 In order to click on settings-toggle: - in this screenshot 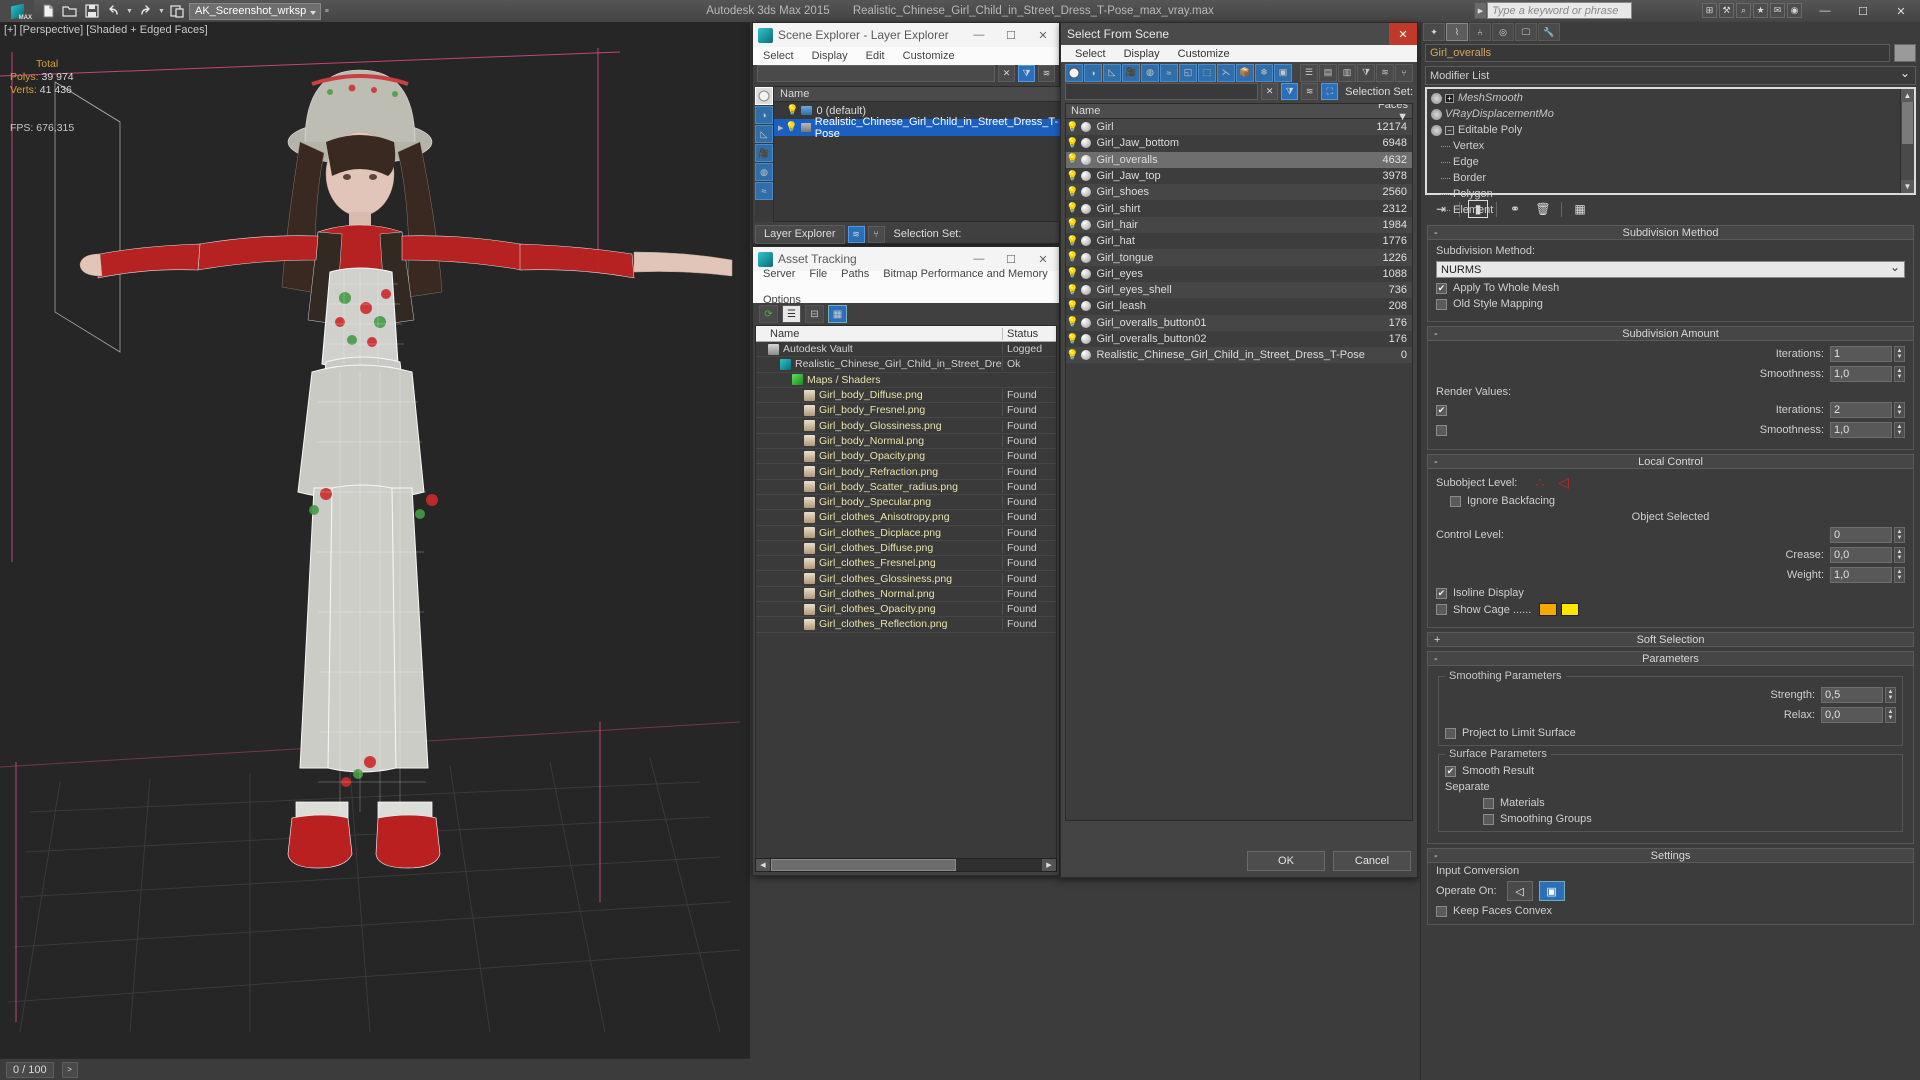, I will do `click(1436, 856)`.